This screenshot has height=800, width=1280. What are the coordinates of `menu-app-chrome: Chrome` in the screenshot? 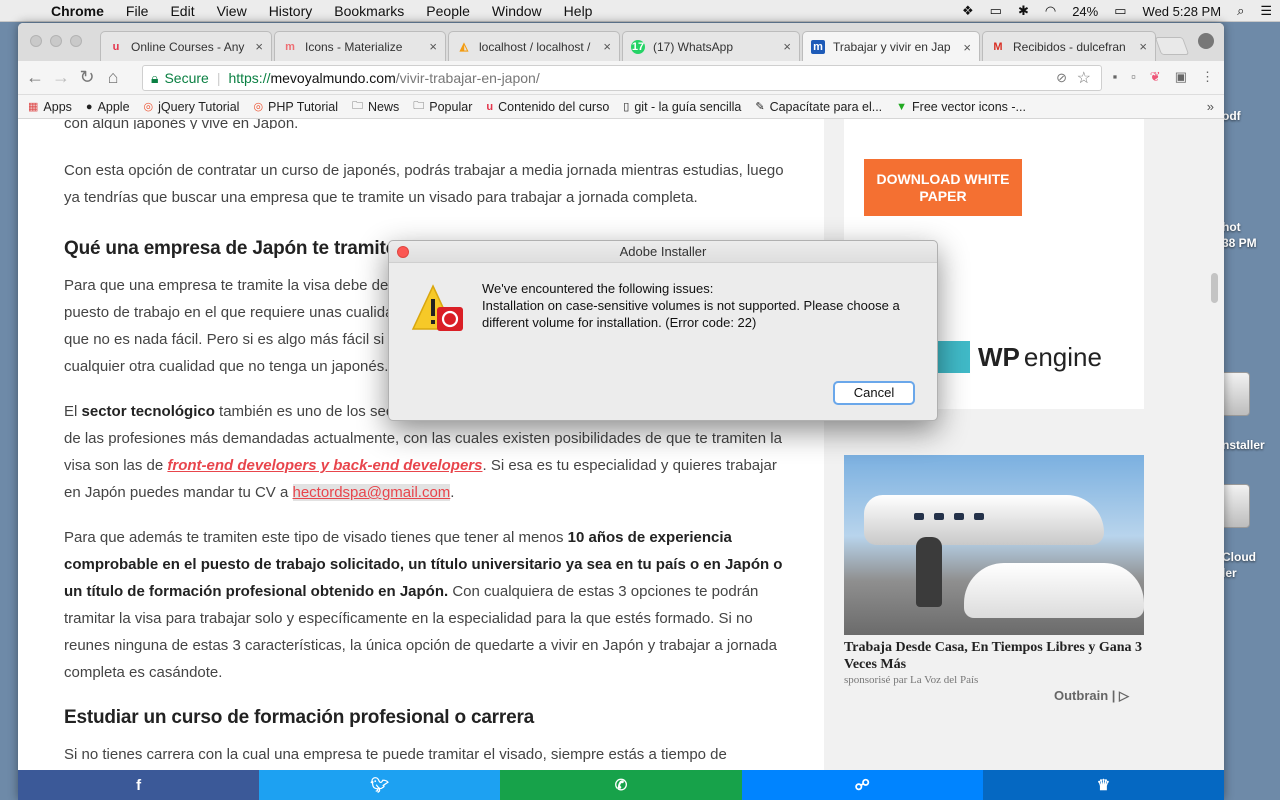 It's located at (77, 11).